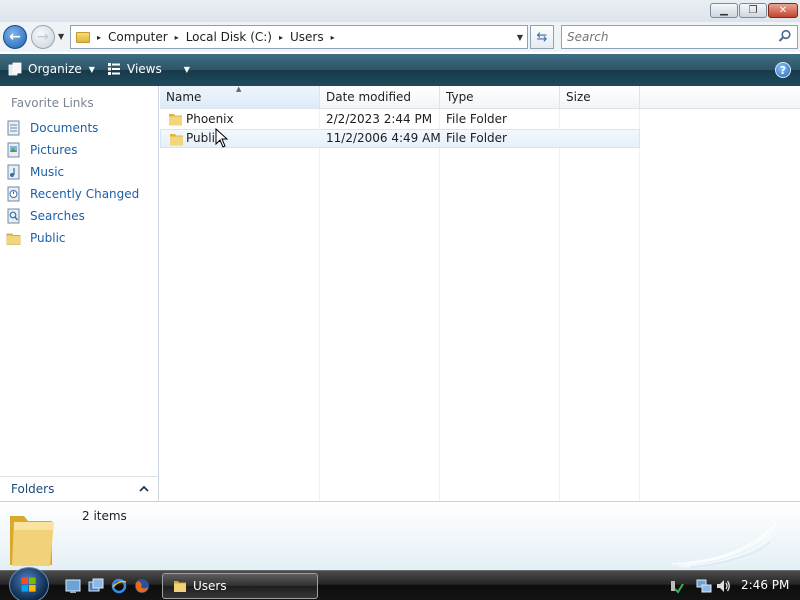  Describe the element at coordinates (520, 37) in the screenshot. I see `address-history-dropdown: ▼` at that location.